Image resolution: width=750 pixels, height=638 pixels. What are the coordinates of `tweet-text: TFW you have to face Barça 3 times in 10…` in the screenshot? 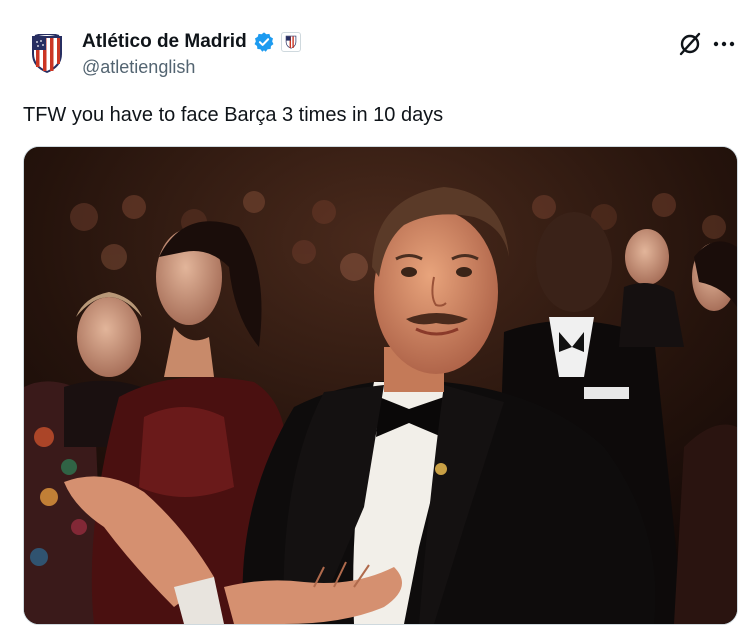 It's located at (233, 115).